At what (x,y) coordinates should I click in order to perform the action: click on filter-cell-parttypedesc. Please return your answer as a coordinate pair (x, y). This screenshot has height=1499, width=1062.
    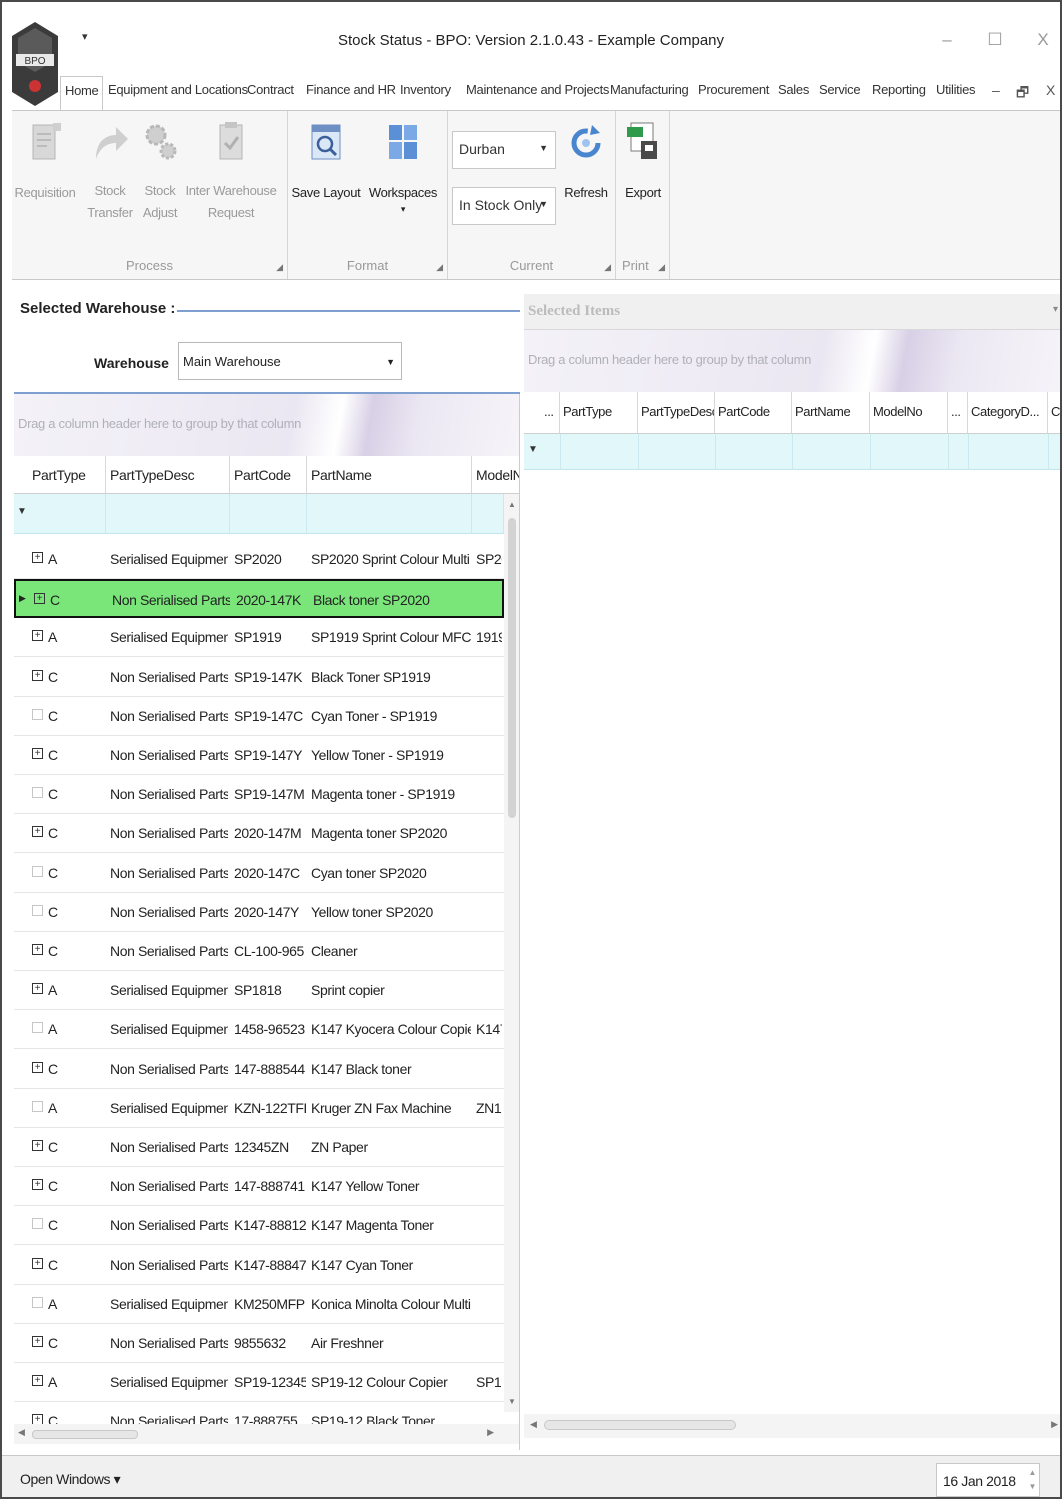
    Looking at the image, I should click on (168, 514).